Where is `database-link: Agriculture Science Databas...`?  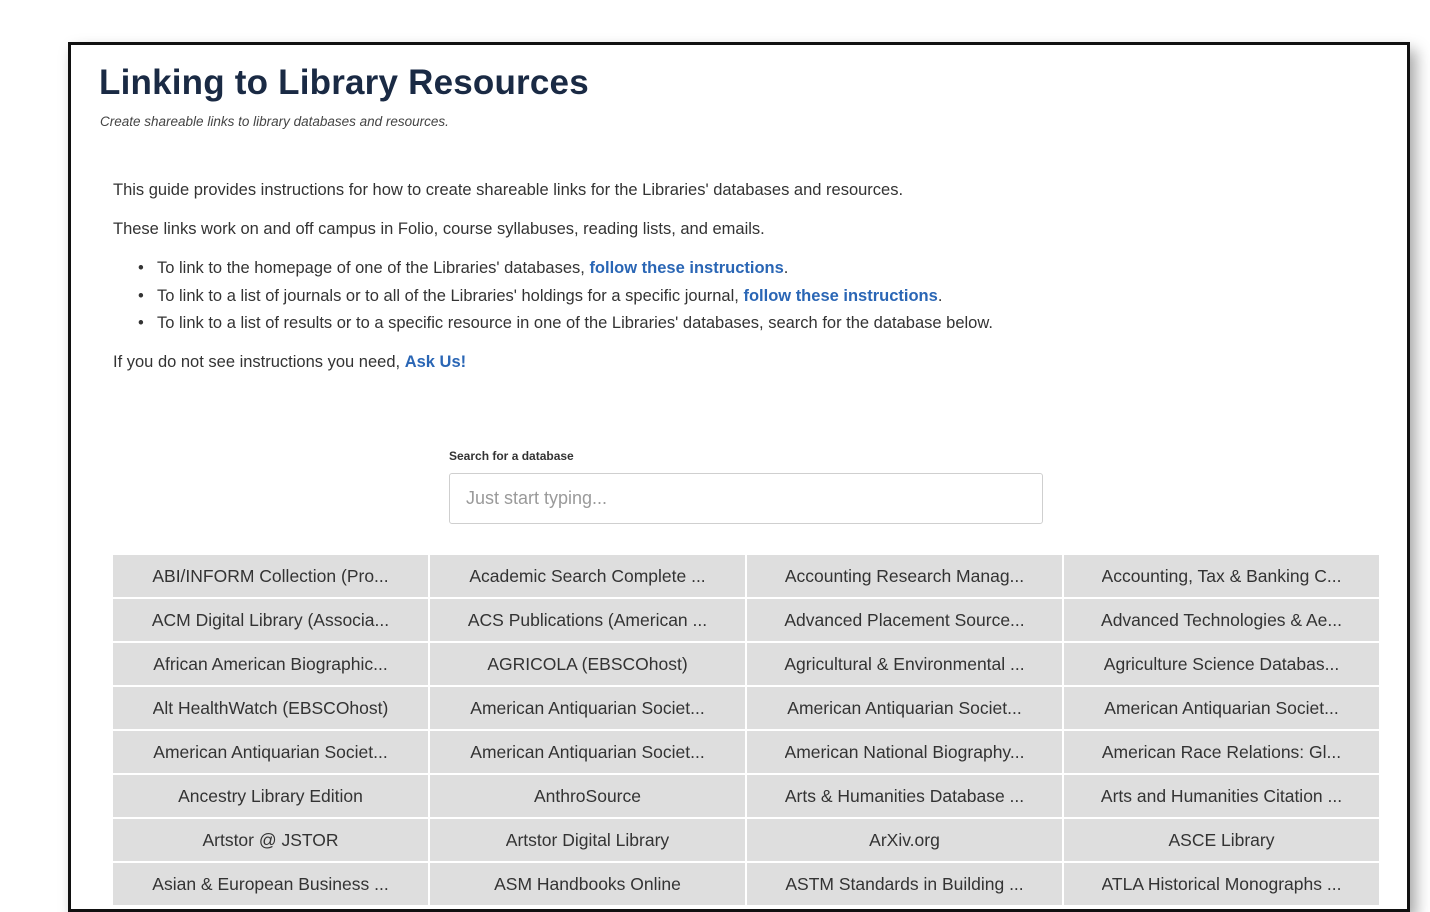
database-link: Agriculture Science Databas... is located at coordinates (1221, 664).